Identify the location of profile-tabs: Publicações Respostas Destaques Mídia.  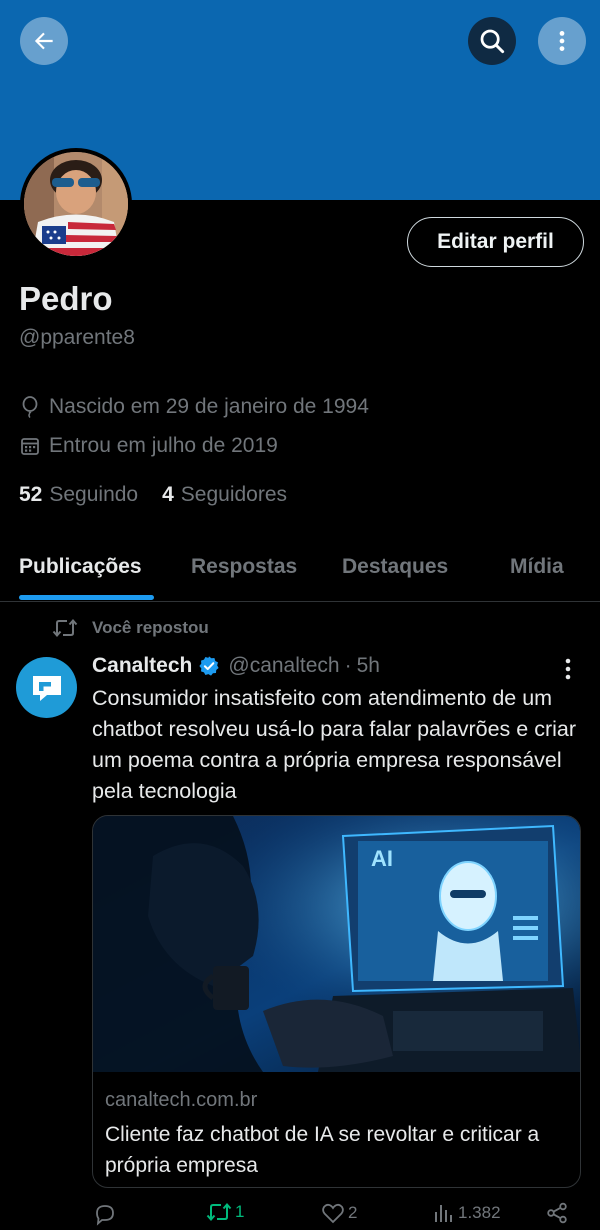
(300, 571).